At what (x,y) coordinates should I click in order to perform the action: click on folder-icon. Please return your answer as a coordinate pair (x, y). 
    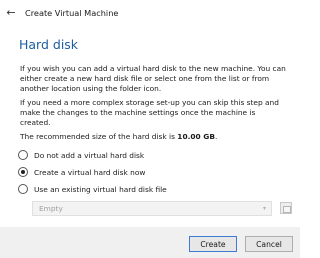
    Looking at the image, I should click on (286, 208).